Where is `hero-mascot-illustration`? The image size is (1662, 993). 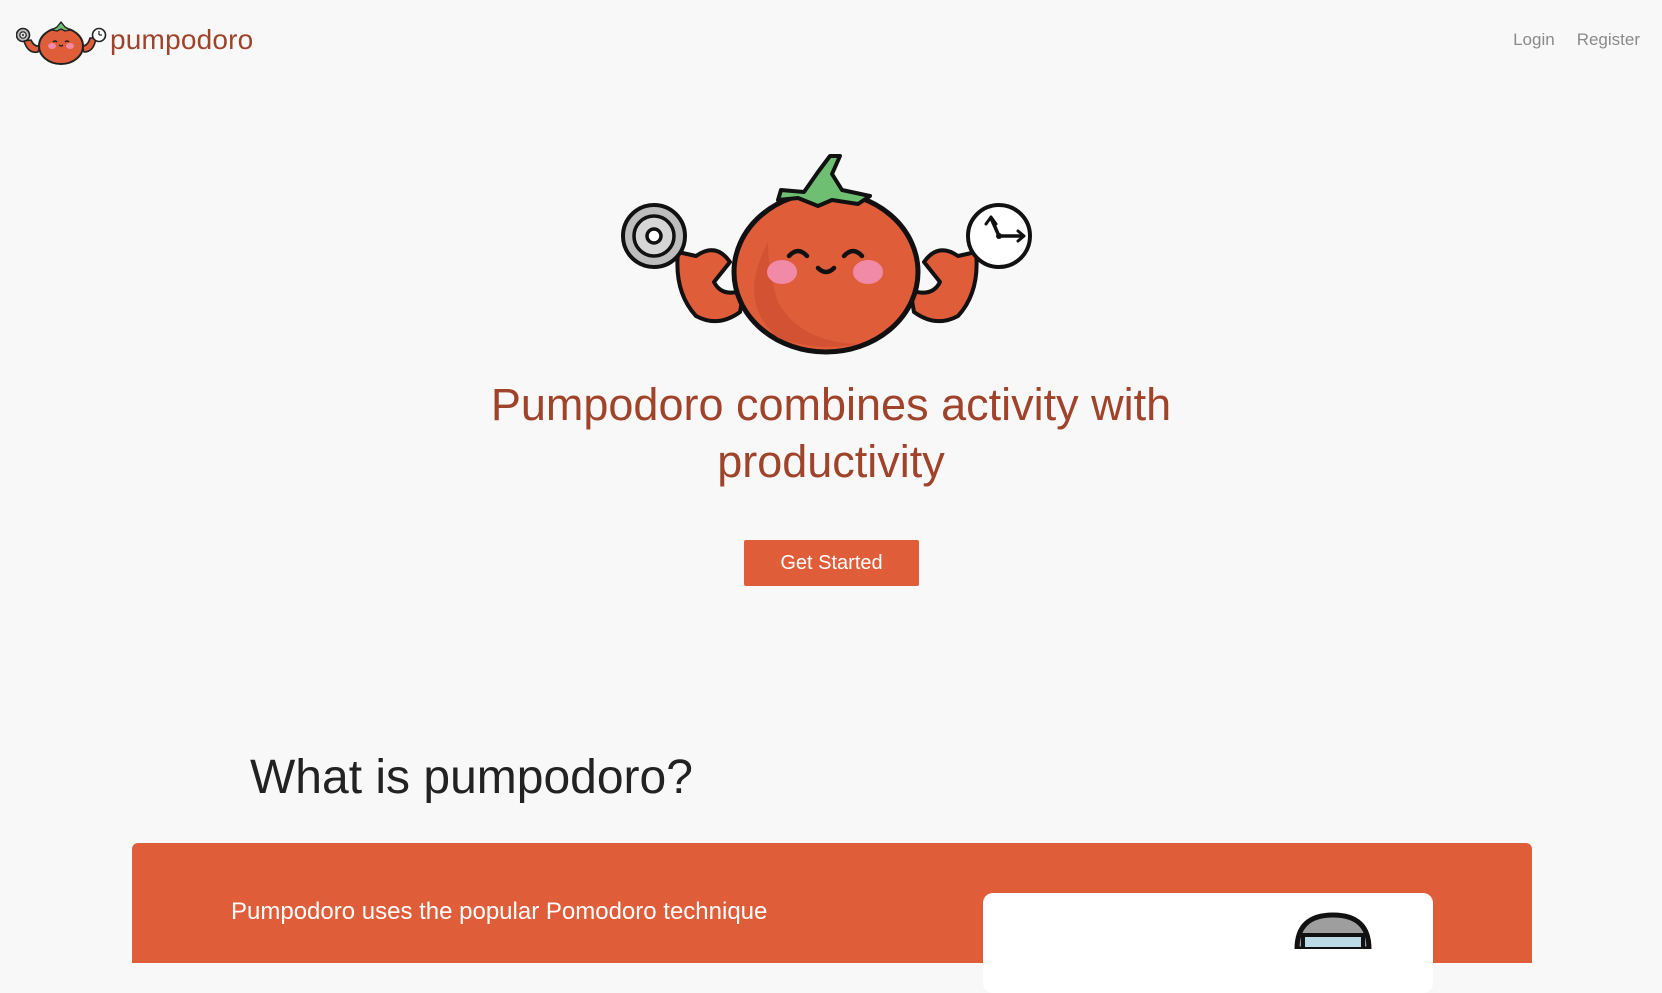
hero-mascot-illustration is located at coordinates (826, 254).